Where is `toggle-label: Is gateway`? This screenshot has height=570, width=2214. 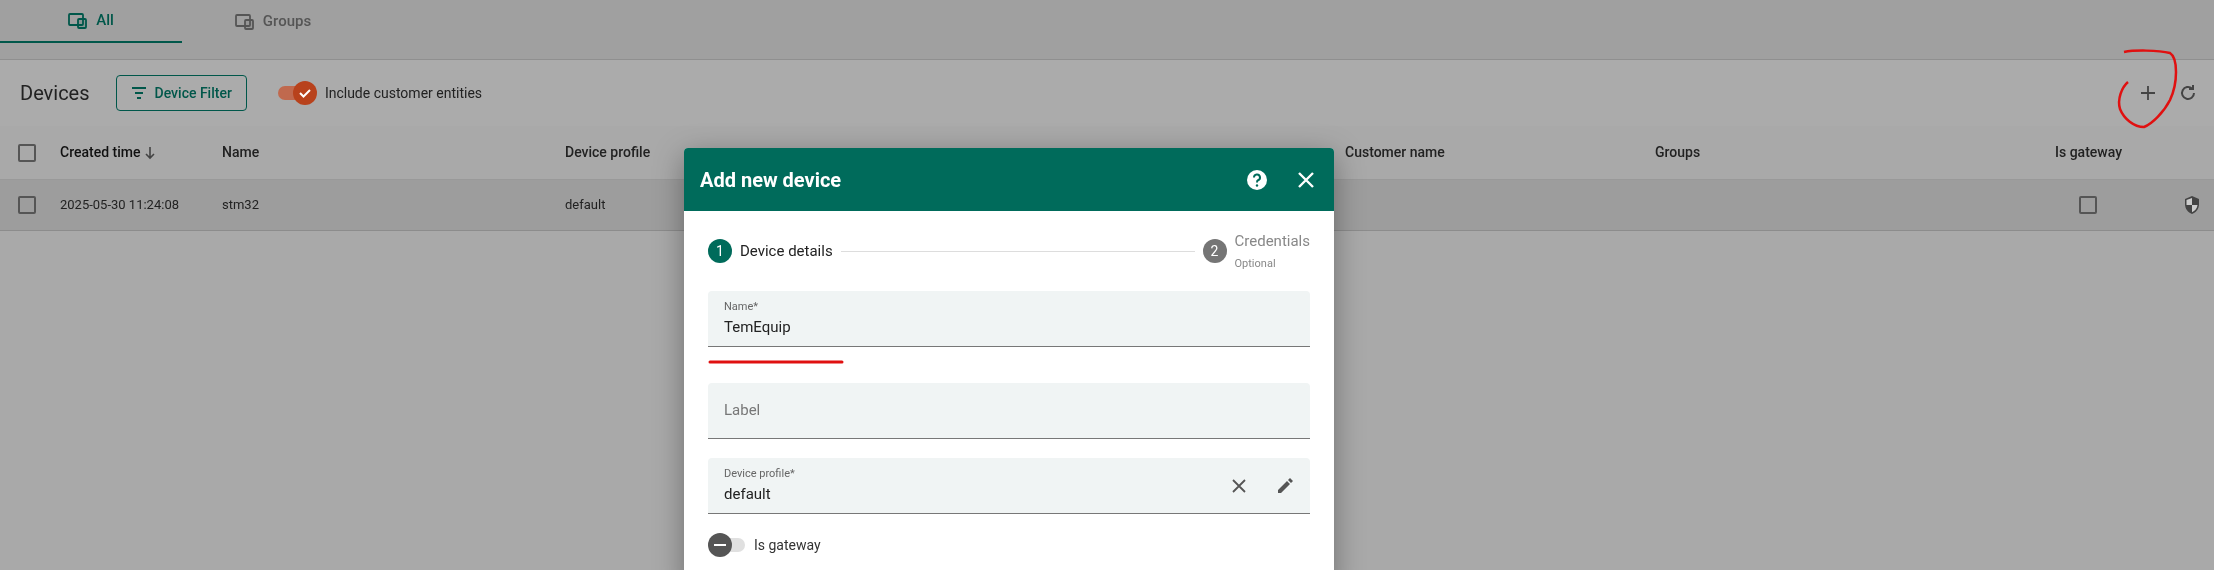 toggle-label: Is gateway is located at coordinates (787, 545).